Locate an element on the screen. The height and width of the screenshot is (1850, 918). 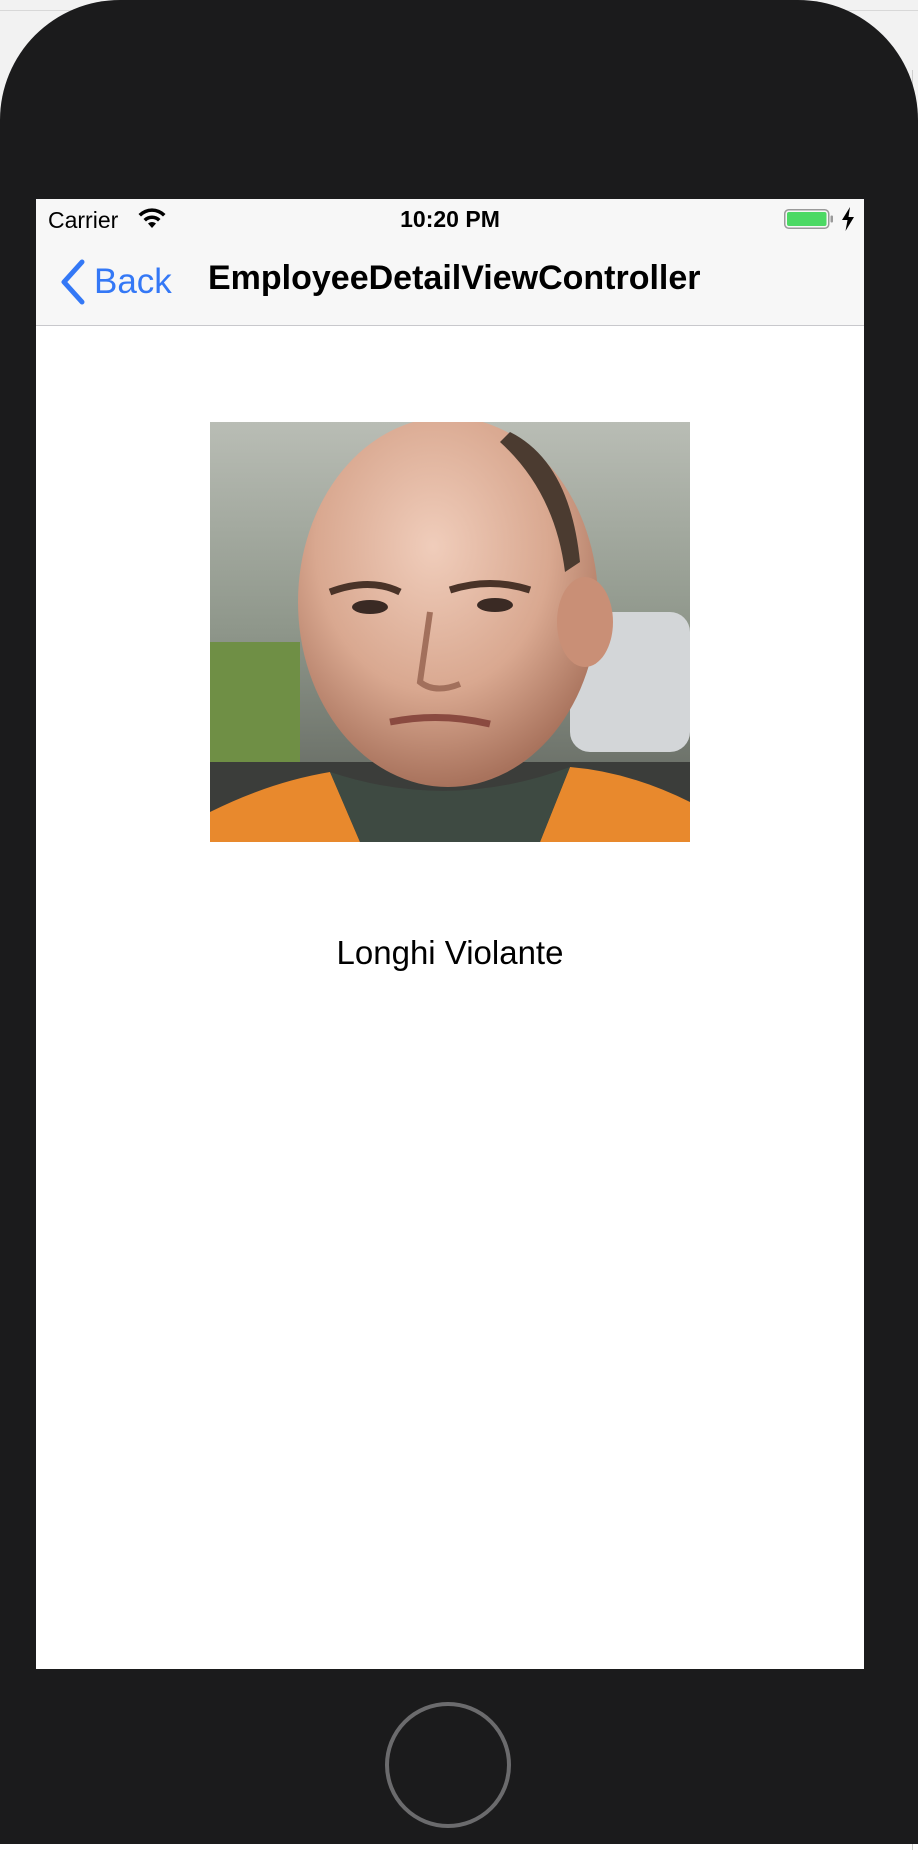
back-button: Back is located at coordinates (116, 282).